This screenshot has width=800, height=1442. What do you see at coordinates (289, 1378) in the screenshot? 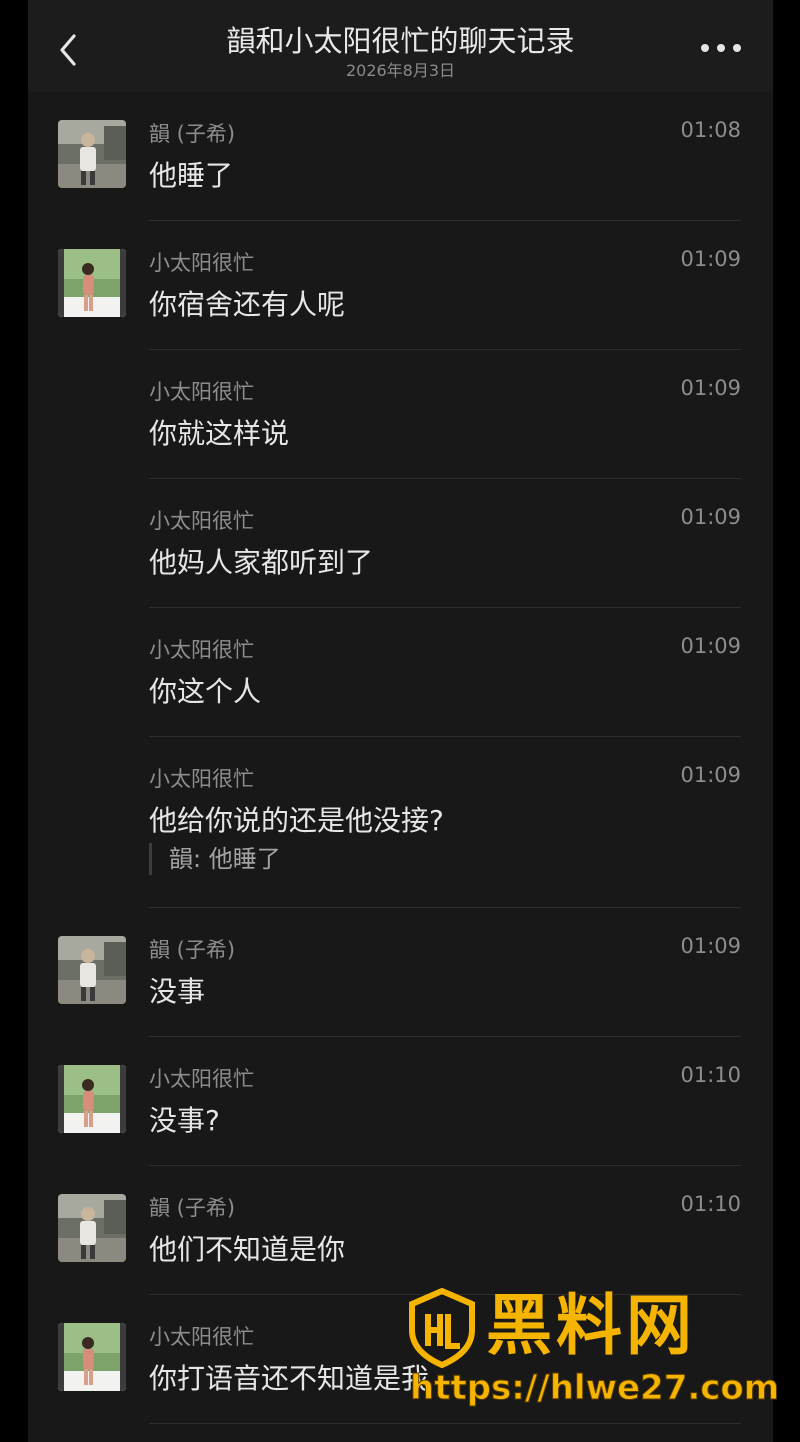
I see `message-text: 你打语音还不知道是我` at bounding box center [289, 1378].